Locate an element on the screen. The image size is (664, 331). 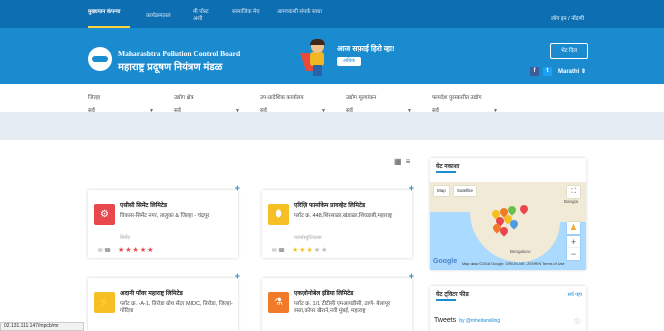
campaign-tagline: आज सफ़ाई हिरो व्हा! is located at coordinates (366, 48).